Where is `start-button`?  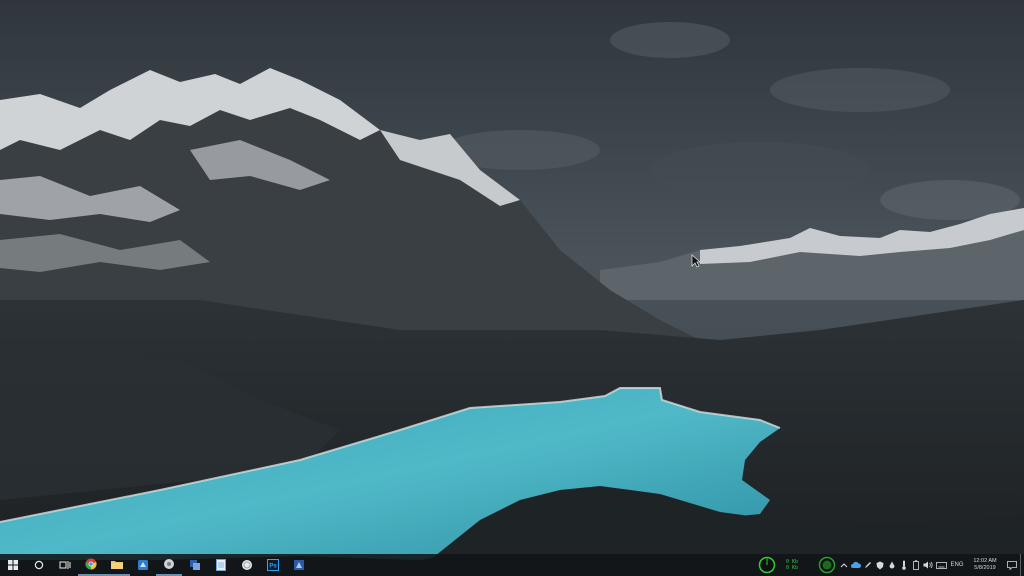 start-button is located at coordinates (13, 565).